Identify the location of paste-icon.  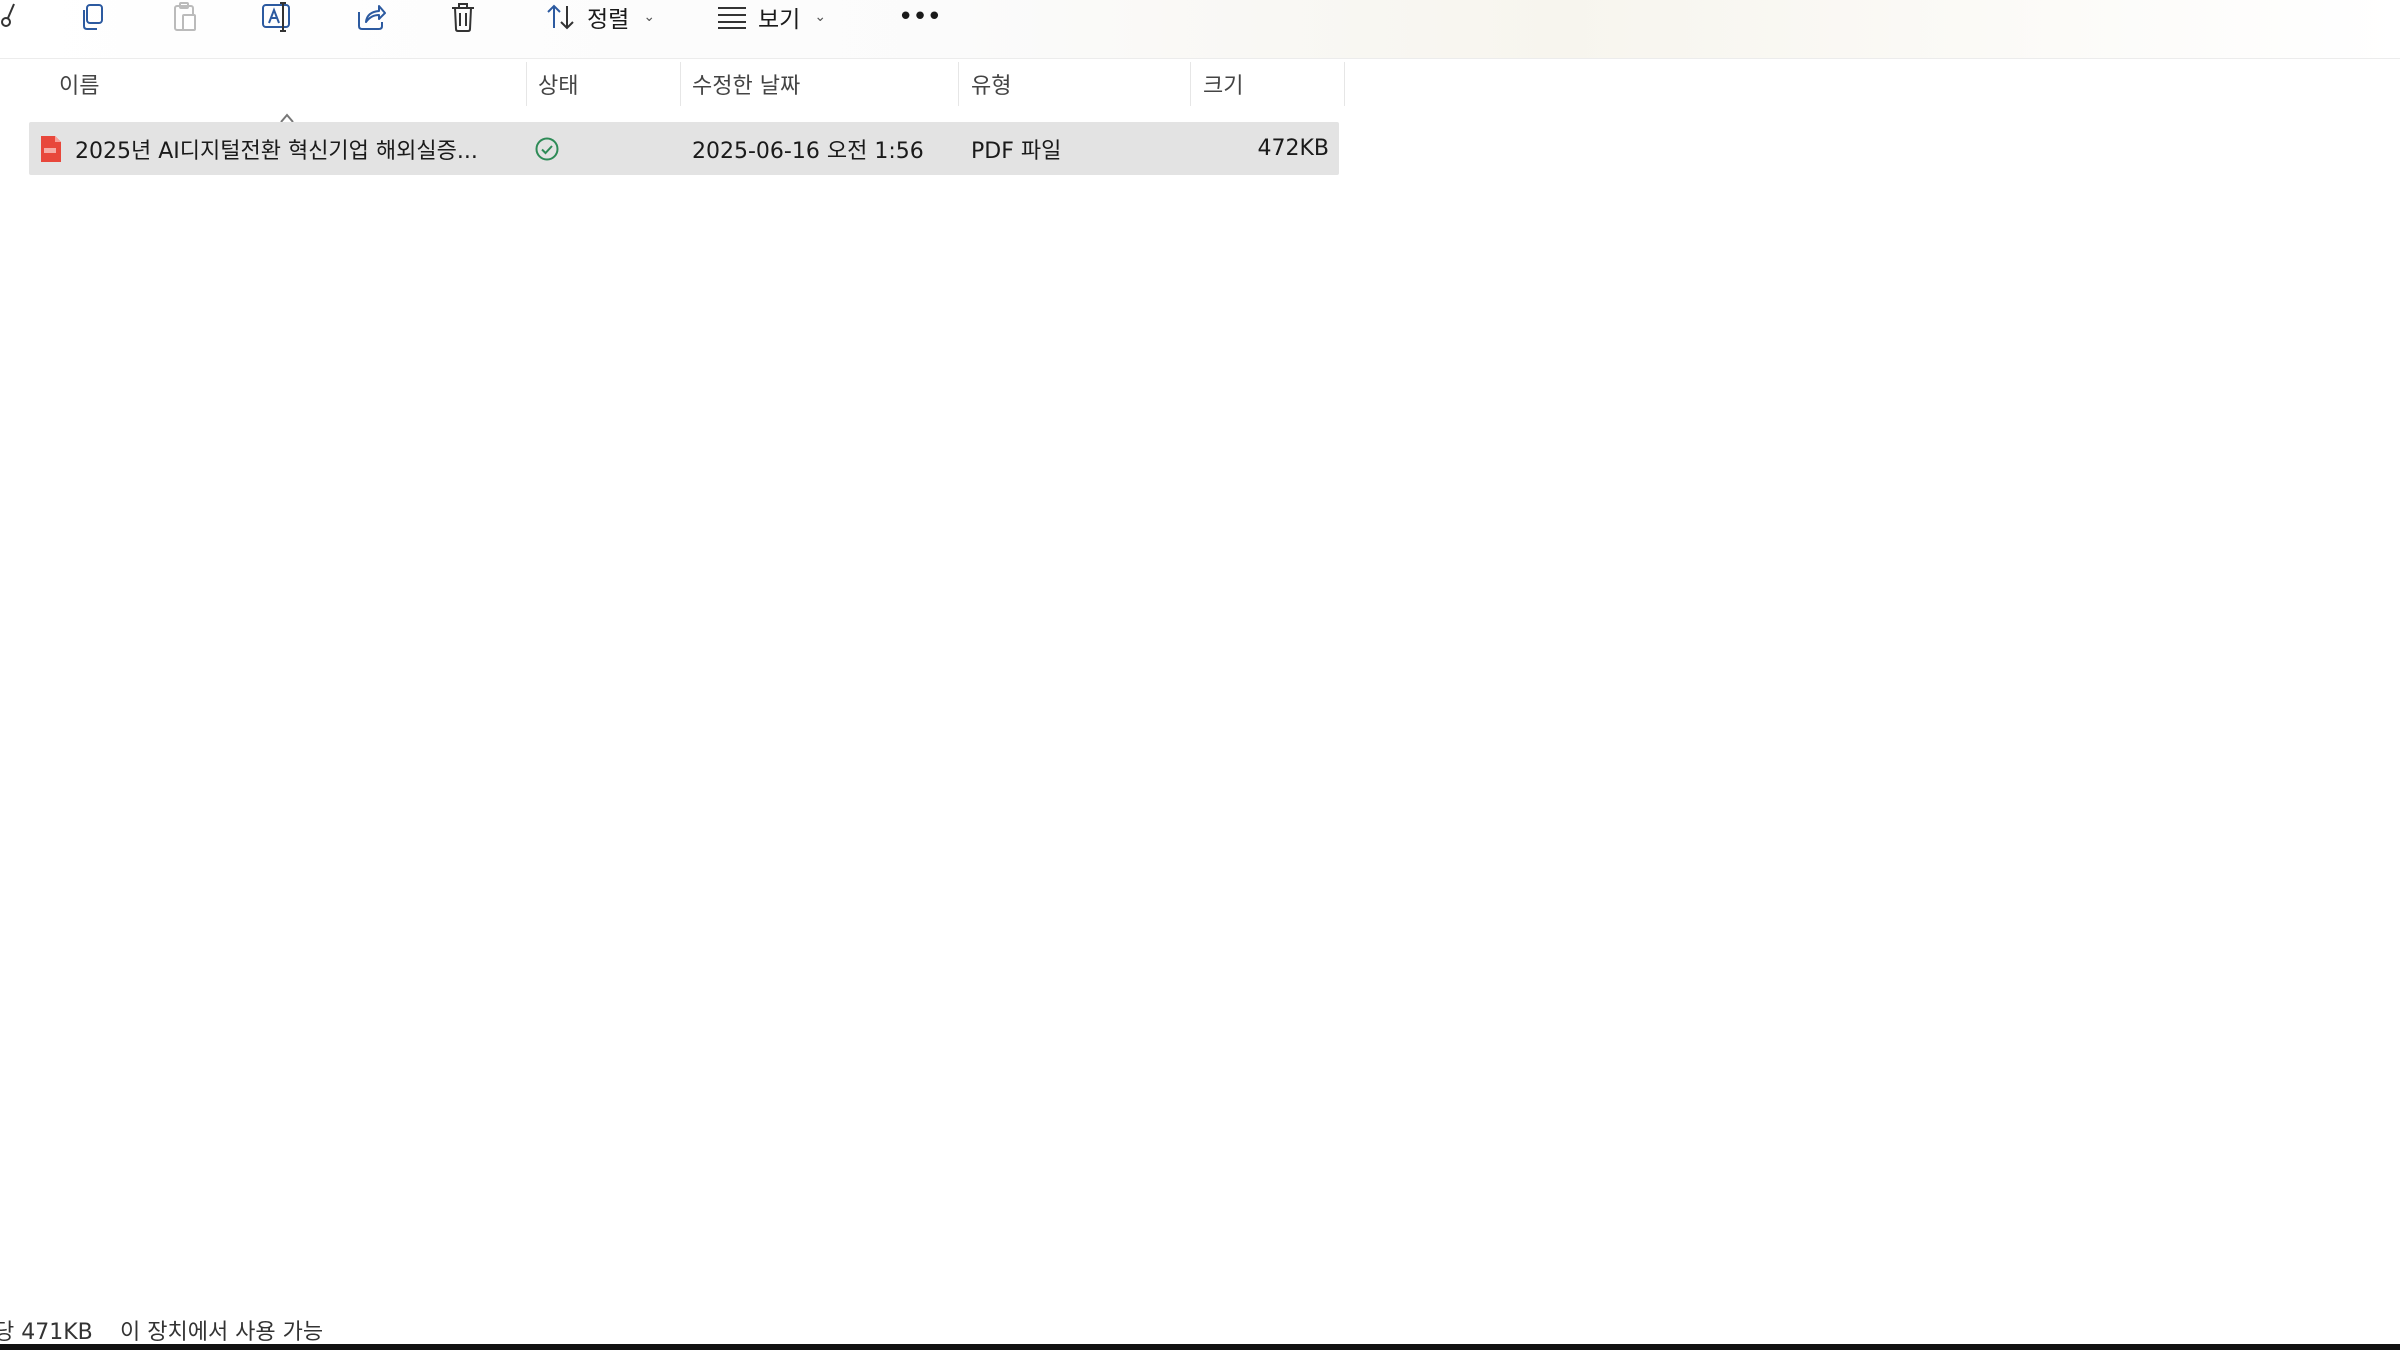
(185, 17).